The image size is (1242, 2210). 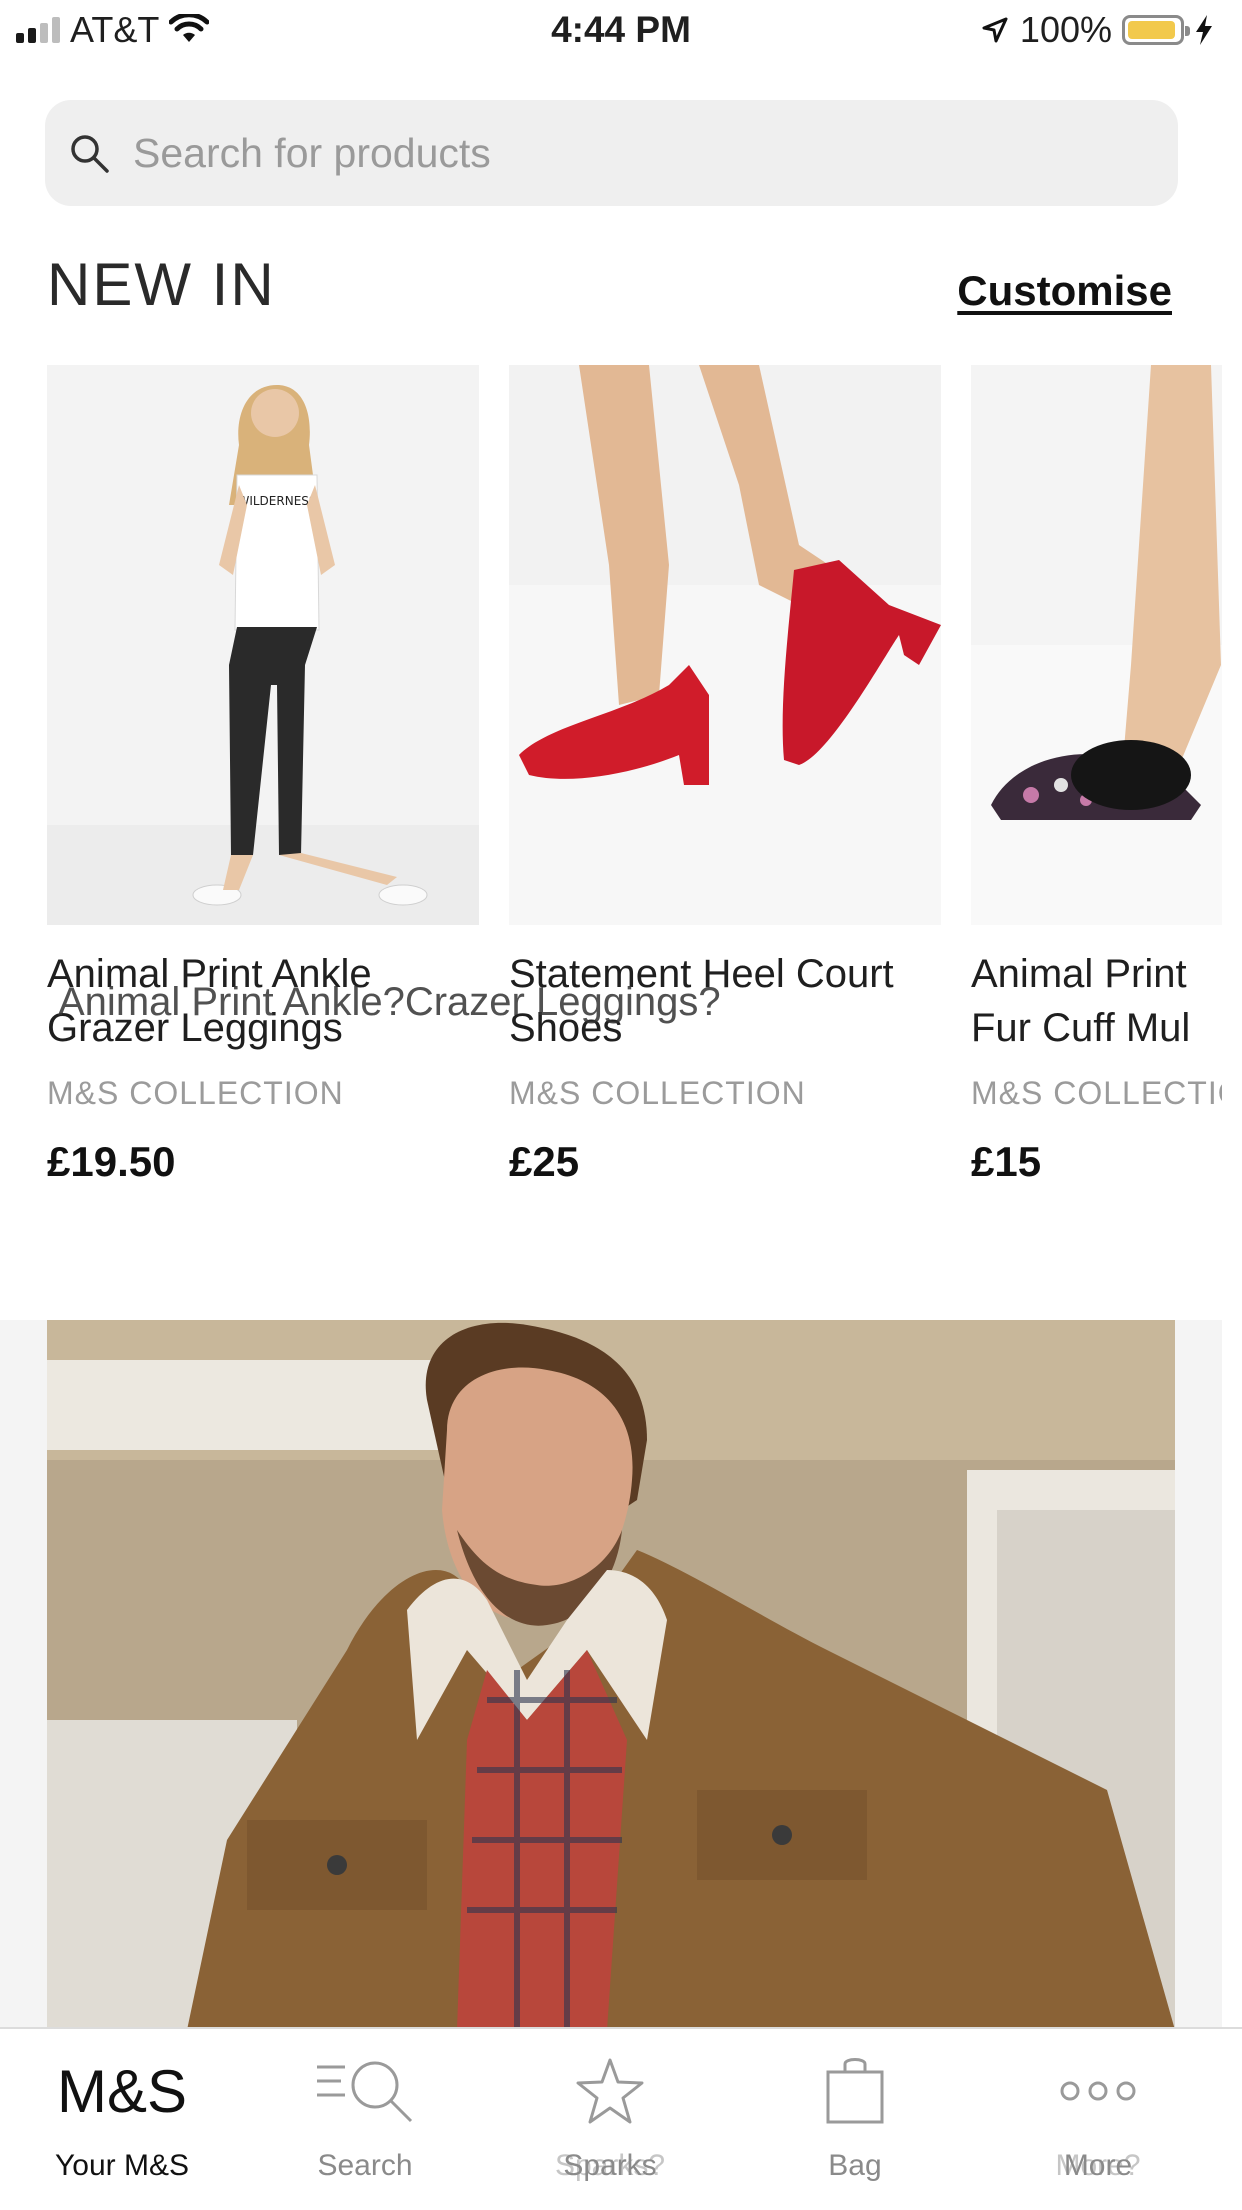 What do you see at coordinates (1204, 30) in the screenshot?
I see `charging-bolt-icon` at bounding box center [1204, 30].